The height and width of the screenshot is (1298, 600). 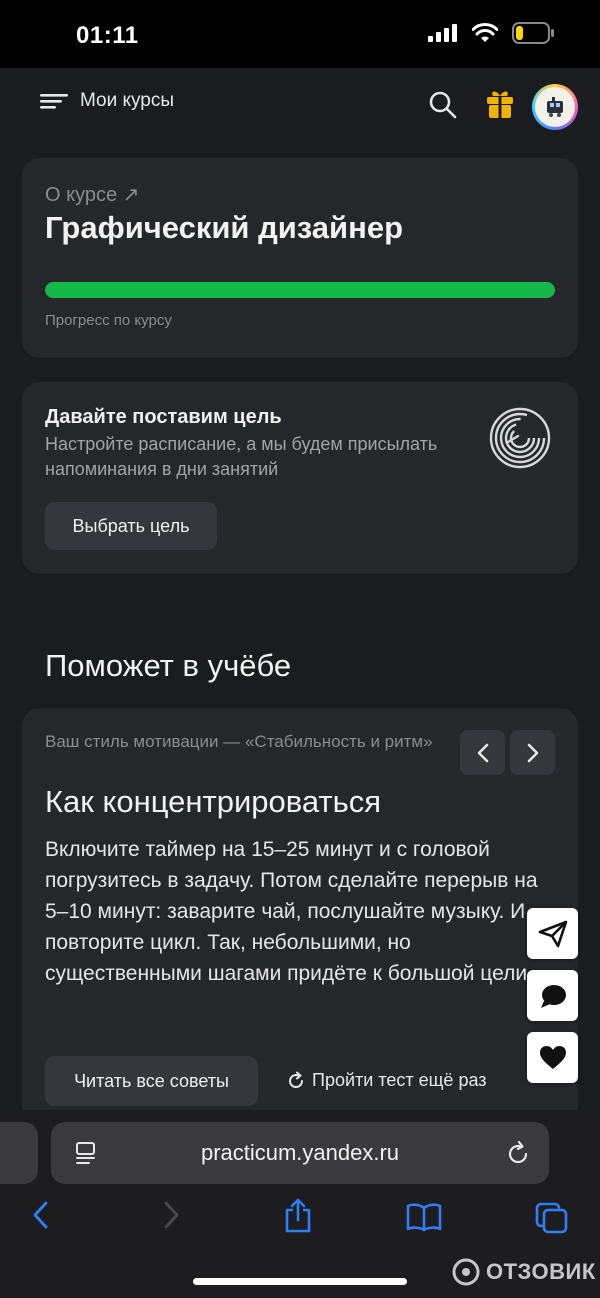 I want to click on choose-goal-button: Выбрать цель, so click(x=131, y=526).